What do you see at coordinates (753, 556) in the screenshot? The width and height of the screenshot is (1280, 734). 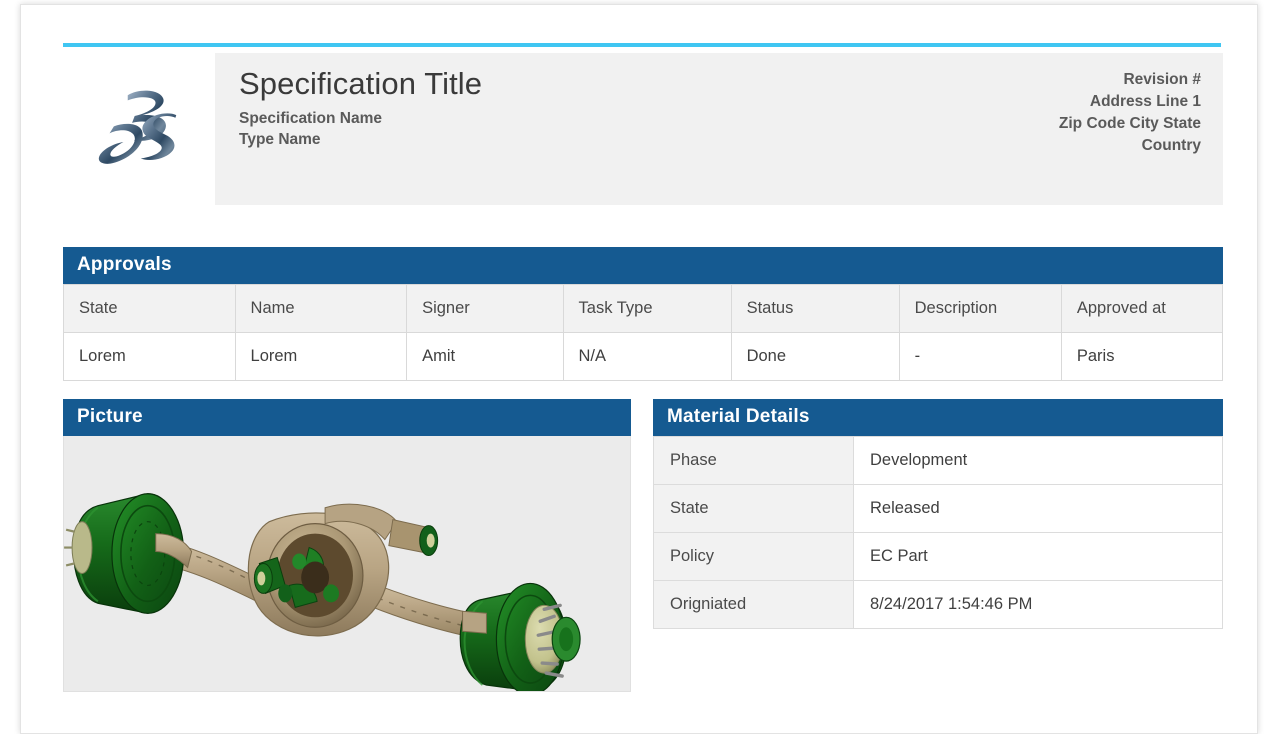 I see `material-detail-label: Policy` at bounding box center [753, 556].